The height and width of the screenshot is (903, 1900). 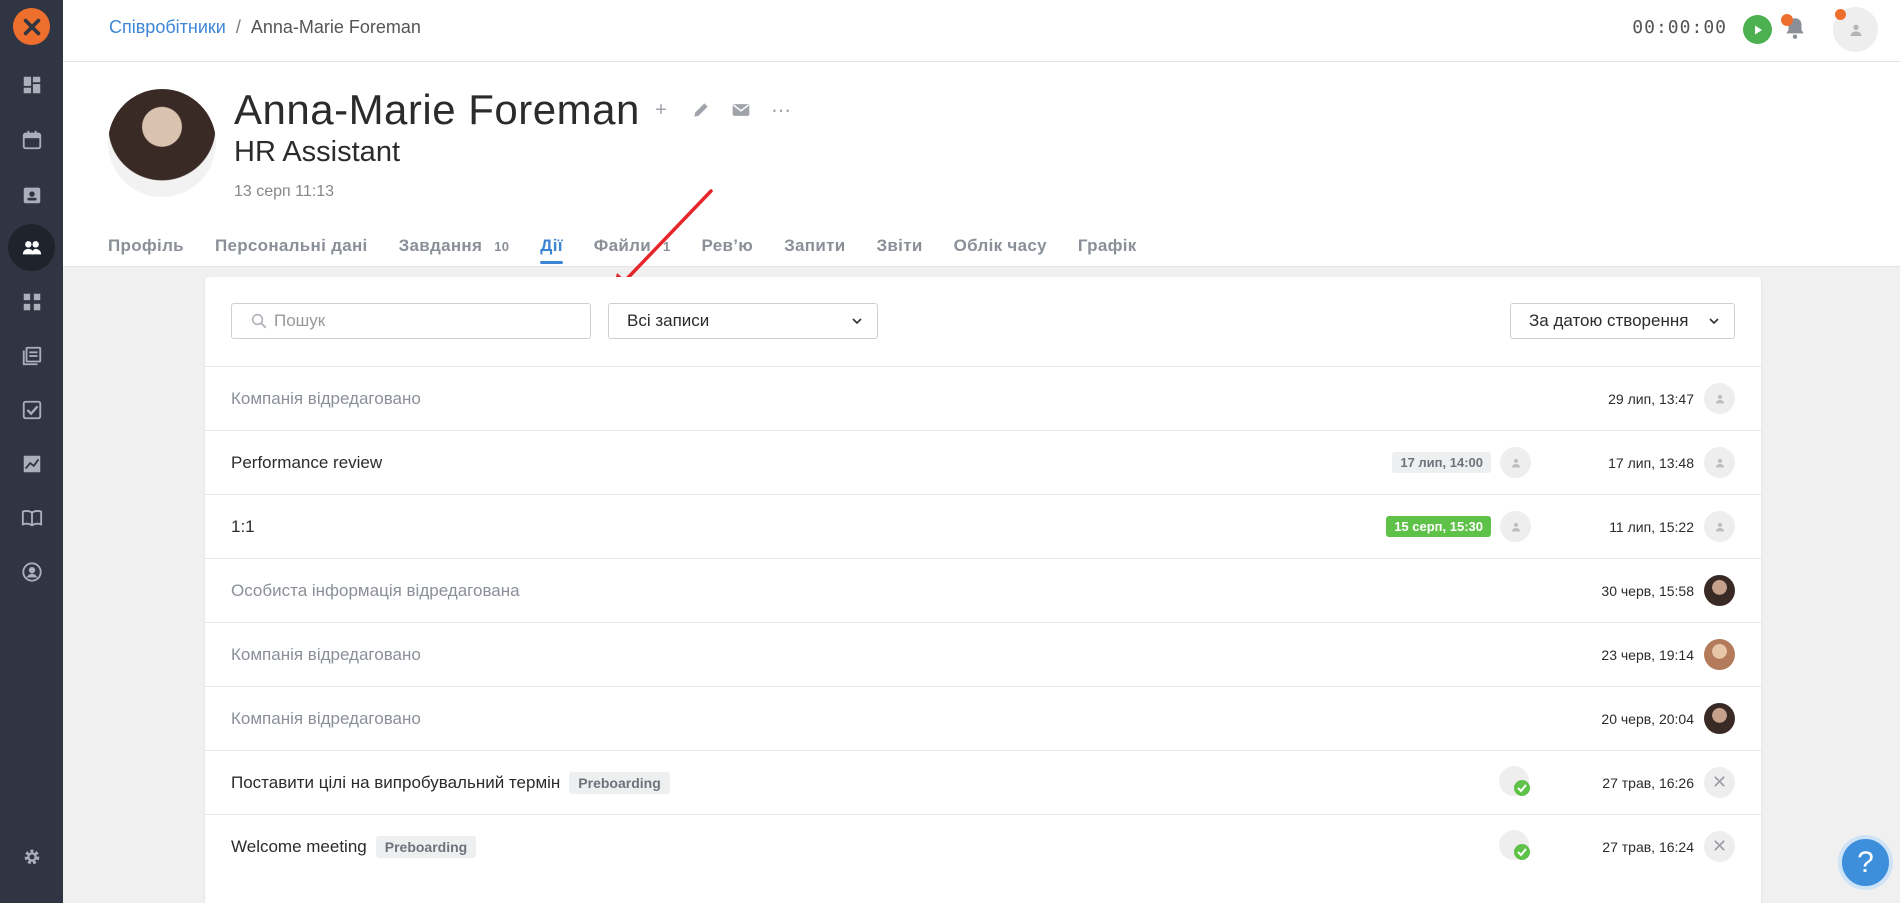 I want to click on sort-select: За датою створення, so click(x=1622, y=321).